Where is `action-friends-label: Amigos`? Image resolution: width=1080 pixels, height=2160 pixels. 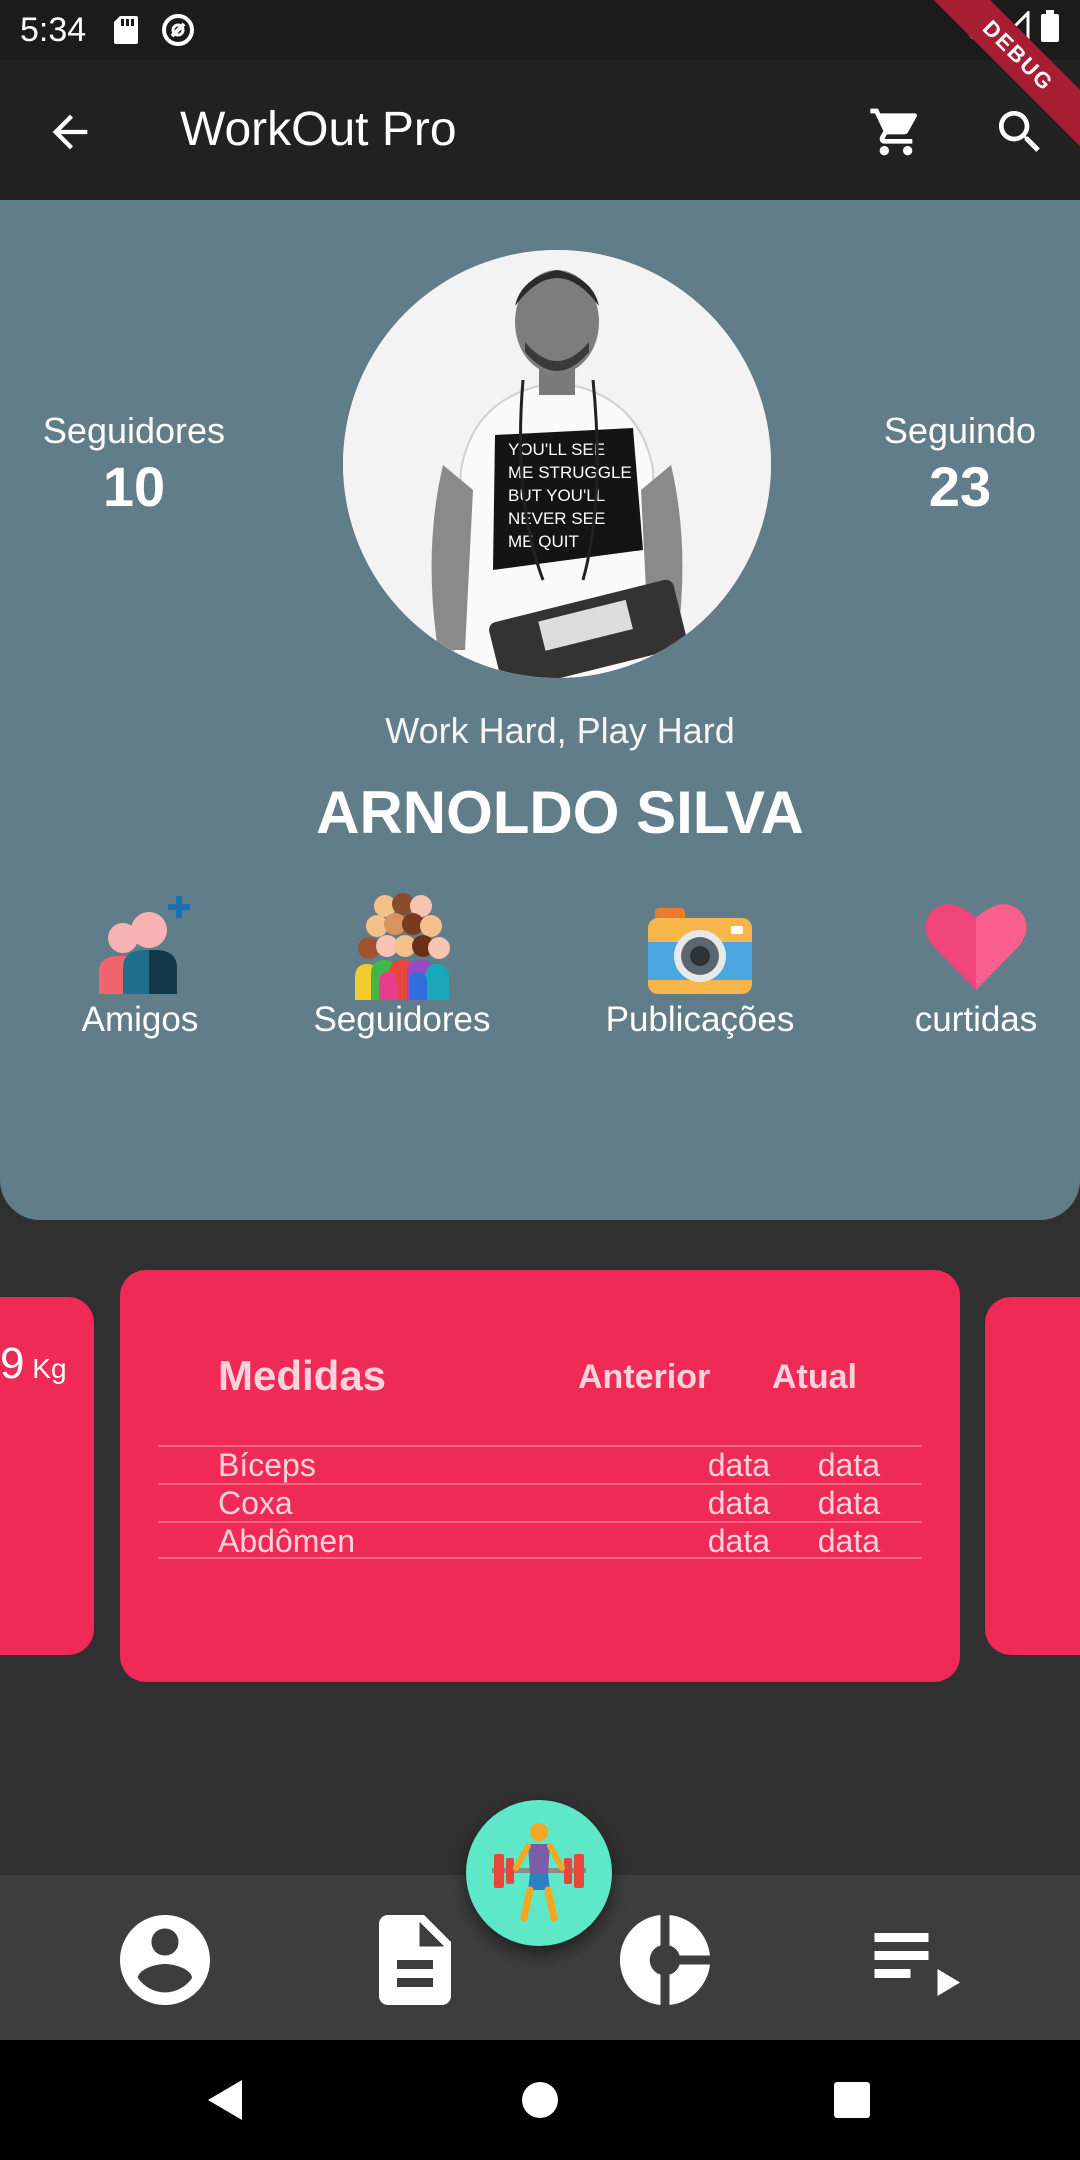
action-friends-label: Amigos is located at coordinates (140, 1019).